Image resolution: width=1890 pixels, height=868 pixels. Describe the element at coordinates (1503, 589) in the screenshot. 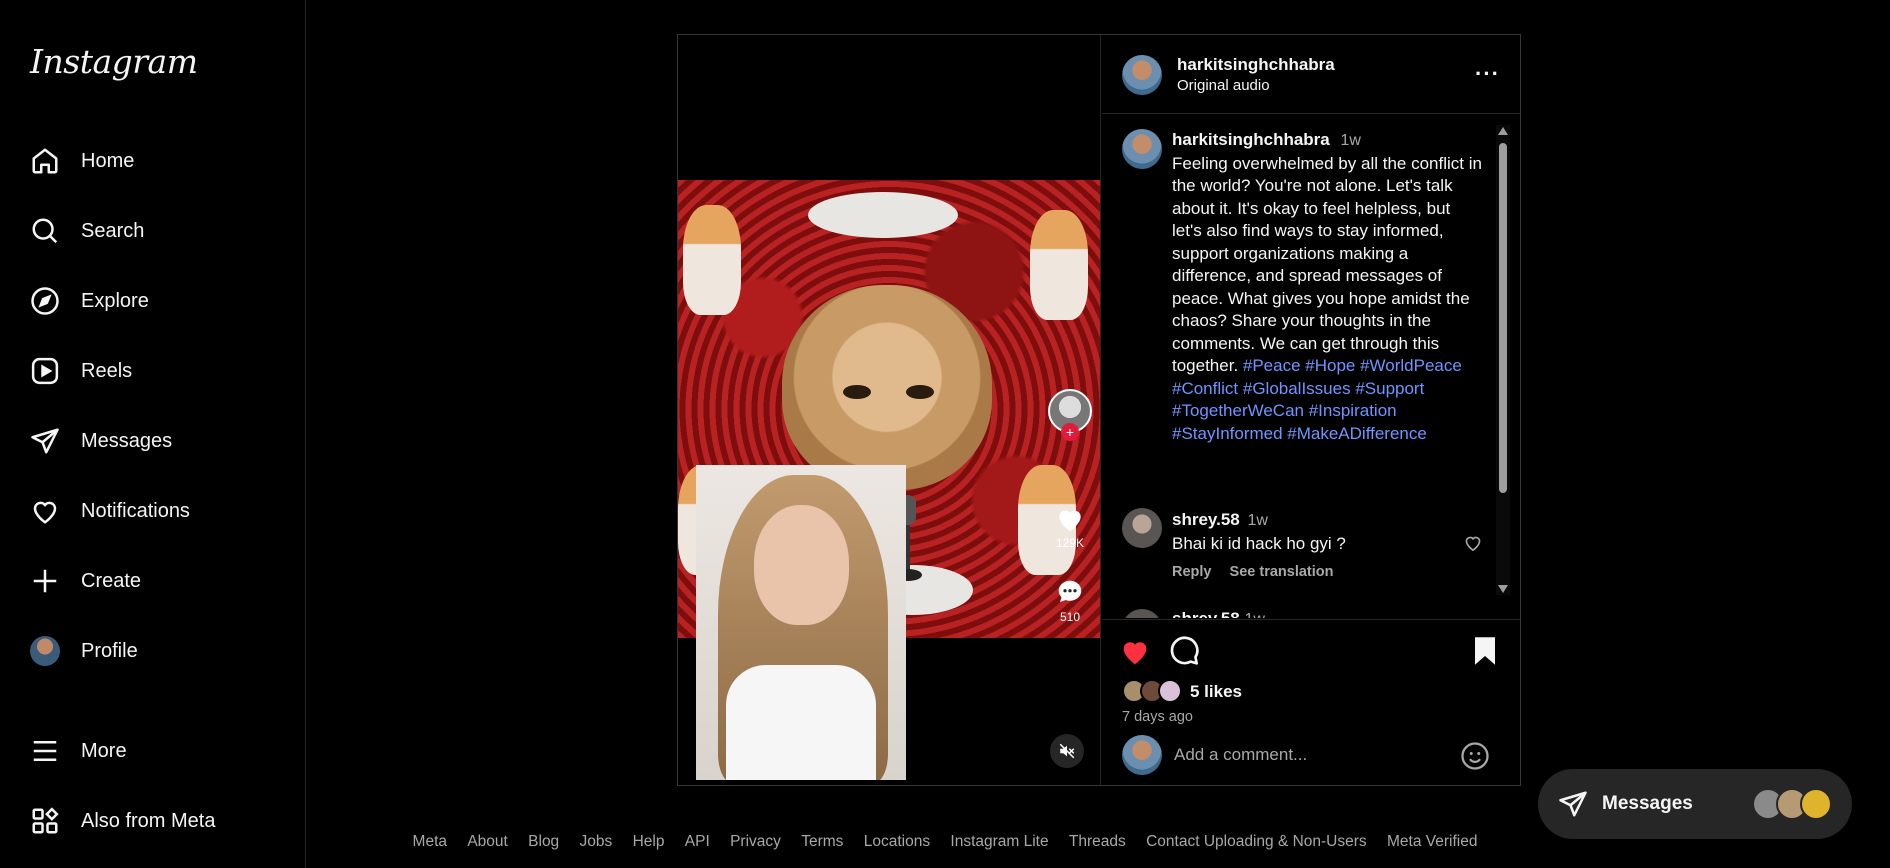

I see `scroll-down-icon` at that location.